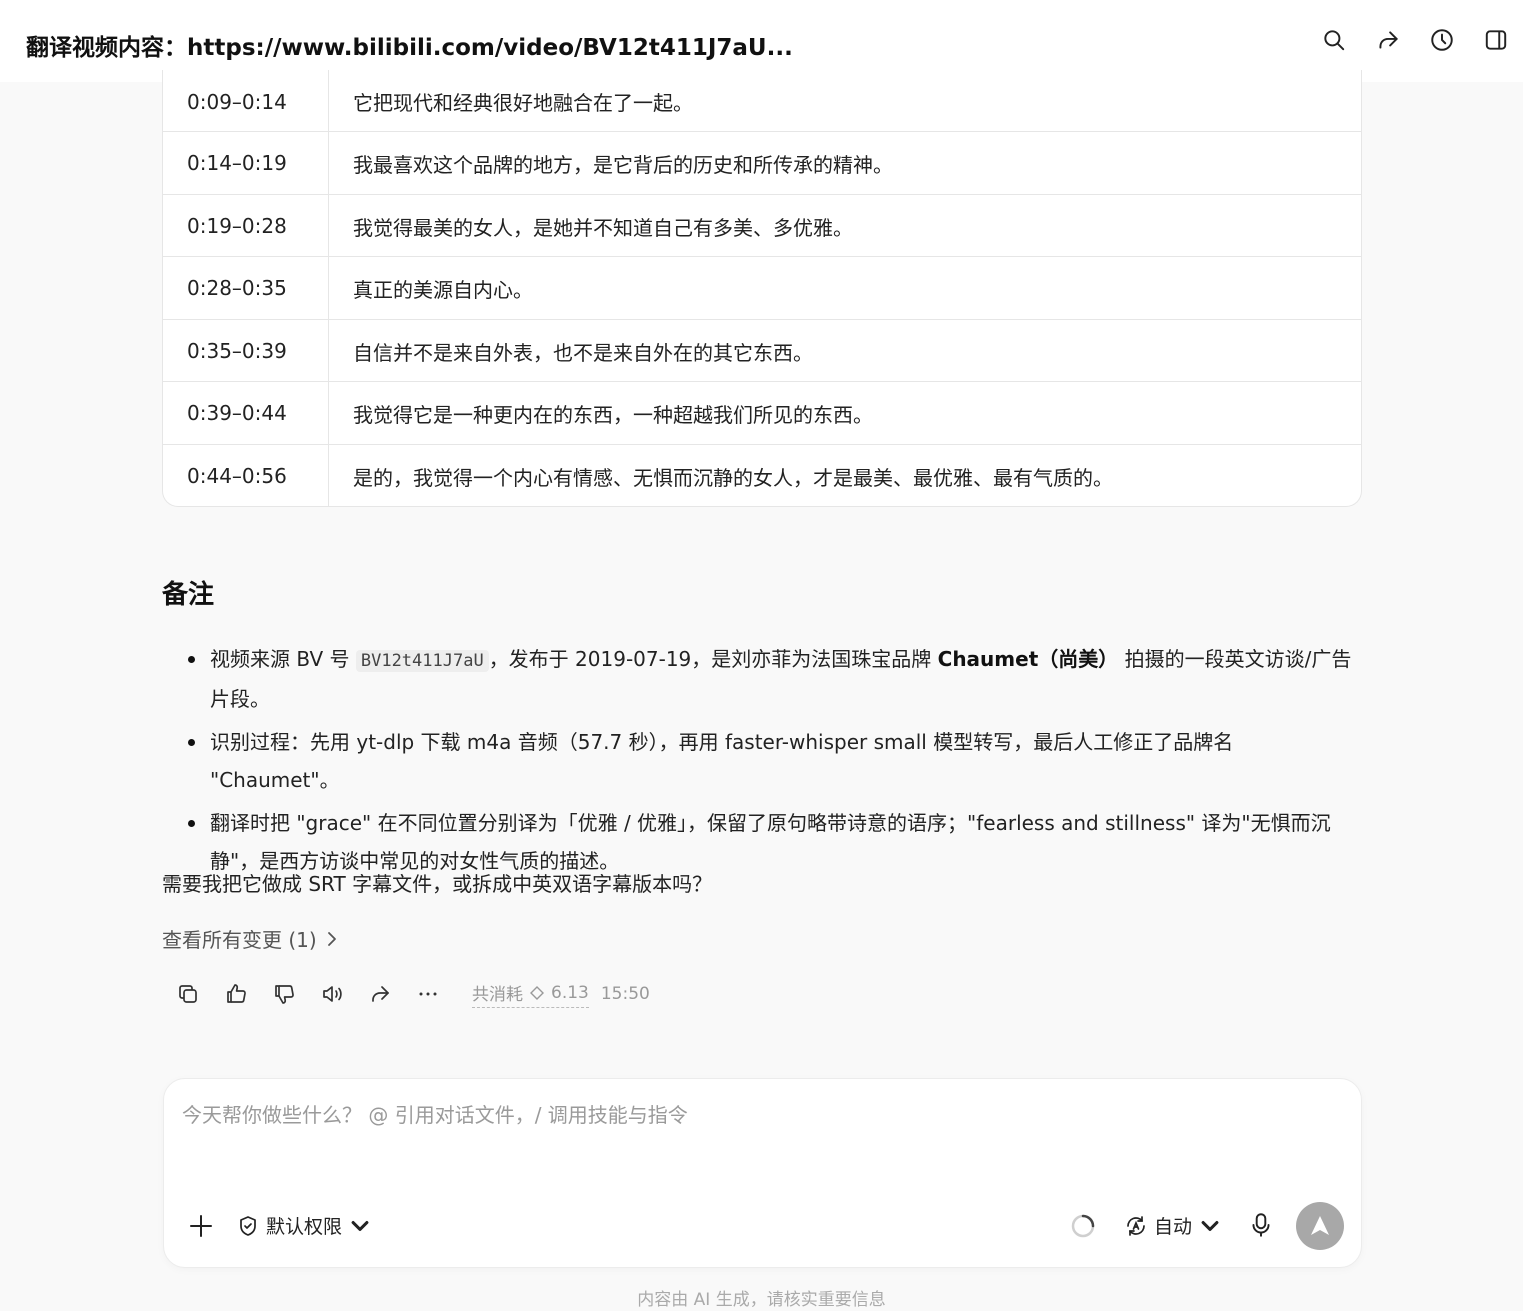 This screenshot has width=1523, height=1311. What do you see at coordinates (236, 994) in the screenshot?
I see `thumbs-up-icon` at bounding box center [236, 994].